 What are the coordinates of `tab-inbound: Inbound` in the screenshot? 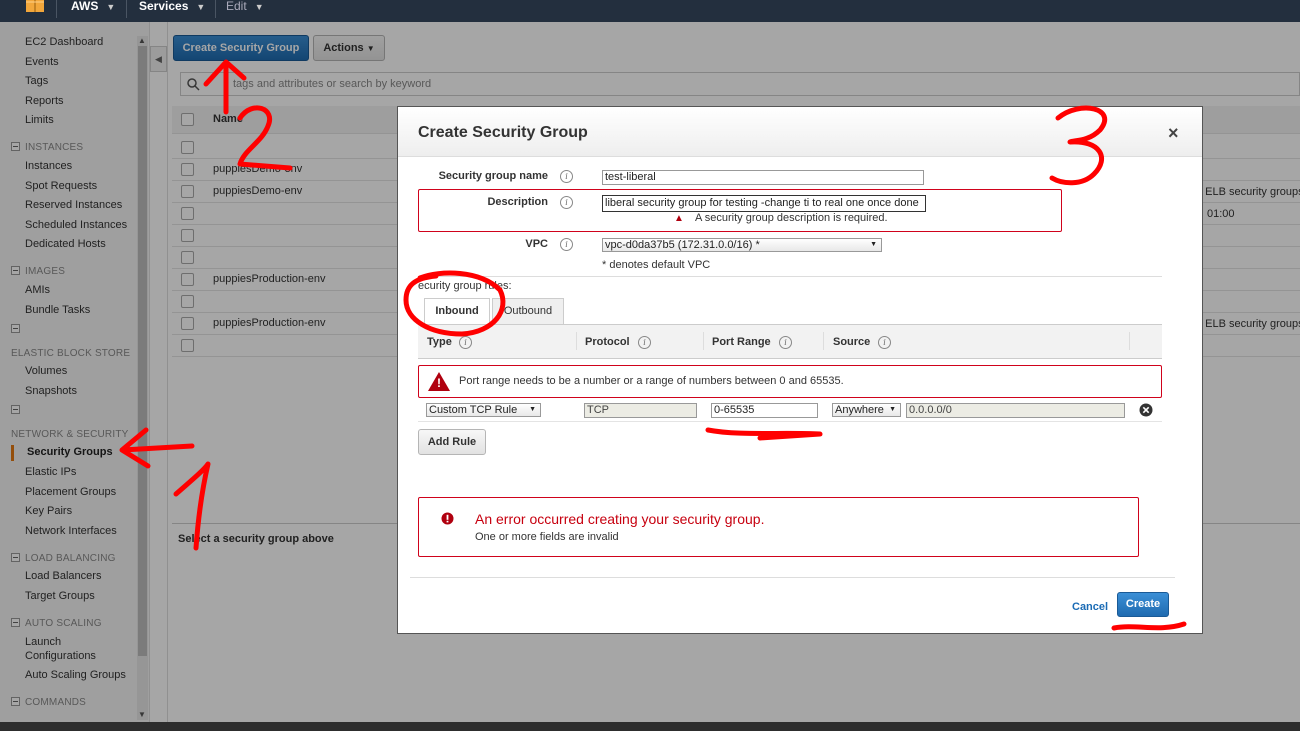 It's located at (457, 311).